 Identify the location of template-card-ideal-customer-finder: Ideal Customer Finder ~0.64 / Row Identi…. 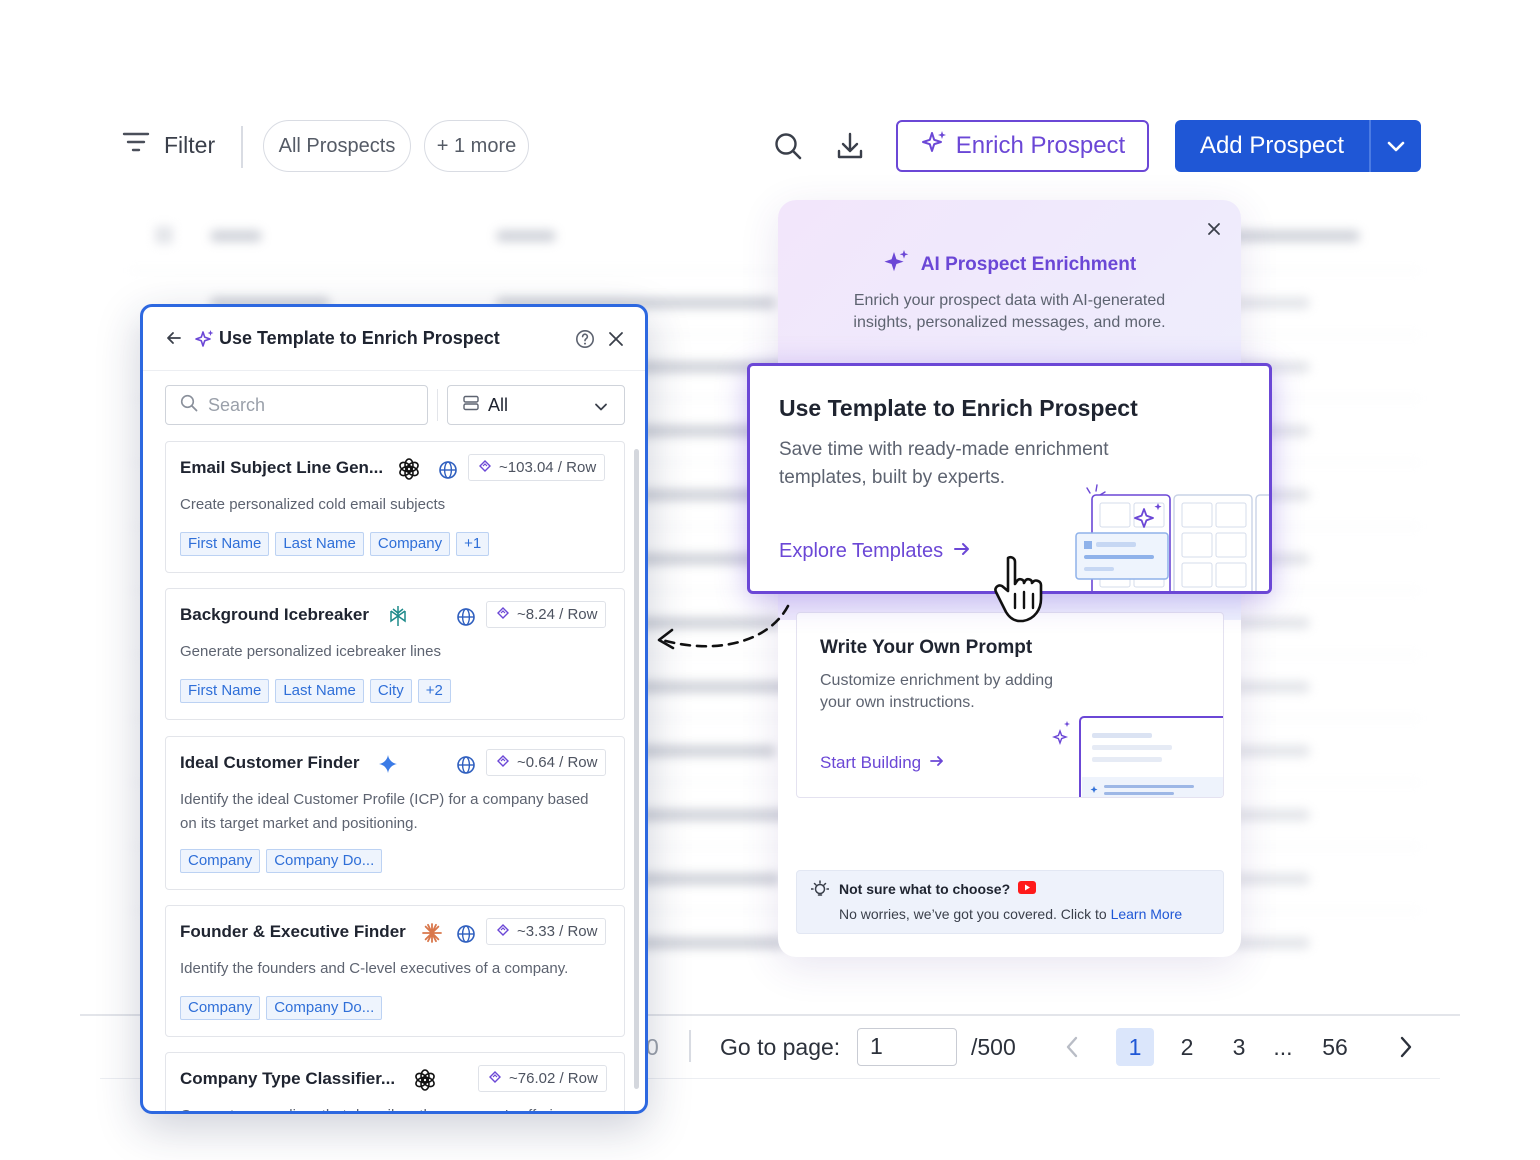
(395, 813).